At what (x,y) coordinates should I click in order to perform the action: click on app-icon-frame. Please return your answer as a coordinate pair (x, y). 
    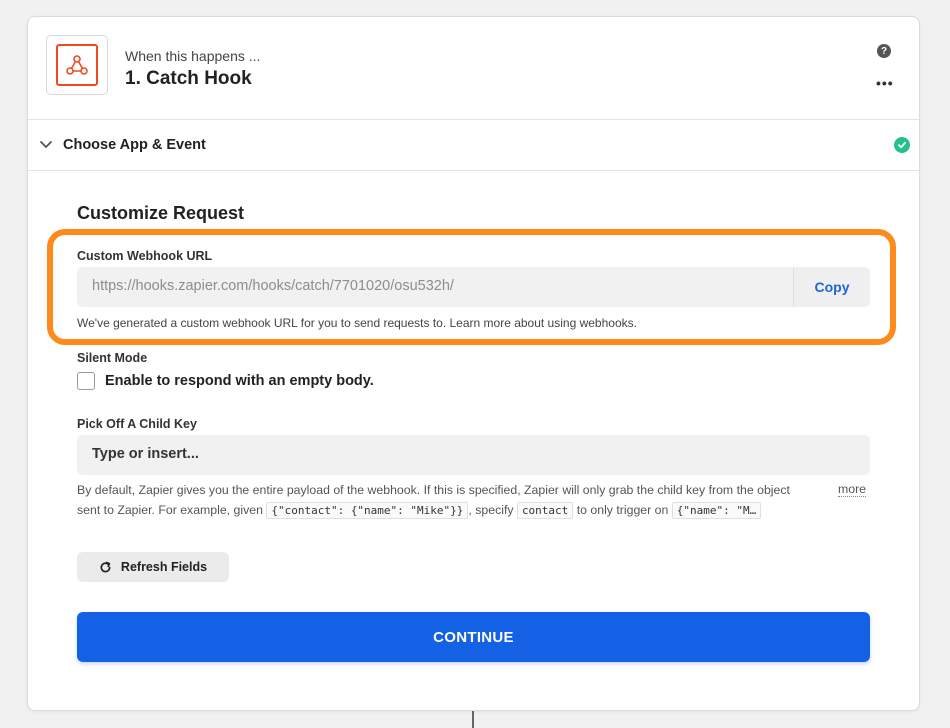
    Looking at the image, I should click on (77, 65).